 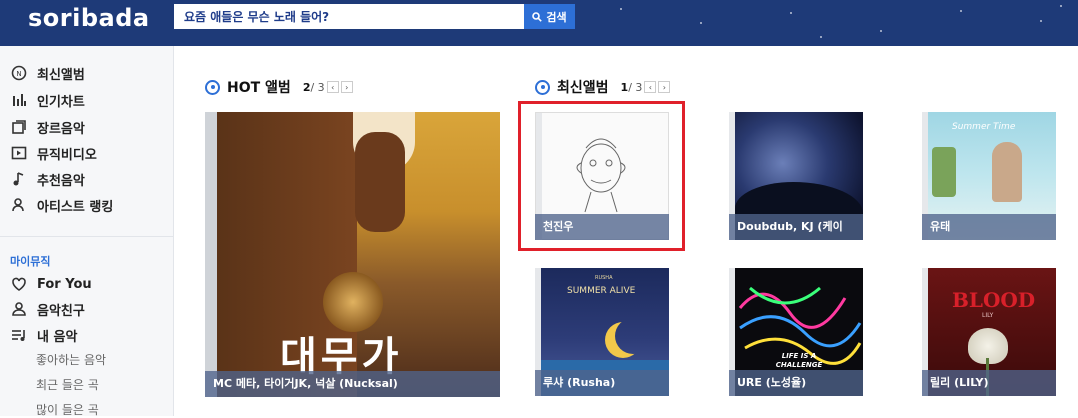 I want to click on hot-prev-button: ‹, so click(x=332, y=87).